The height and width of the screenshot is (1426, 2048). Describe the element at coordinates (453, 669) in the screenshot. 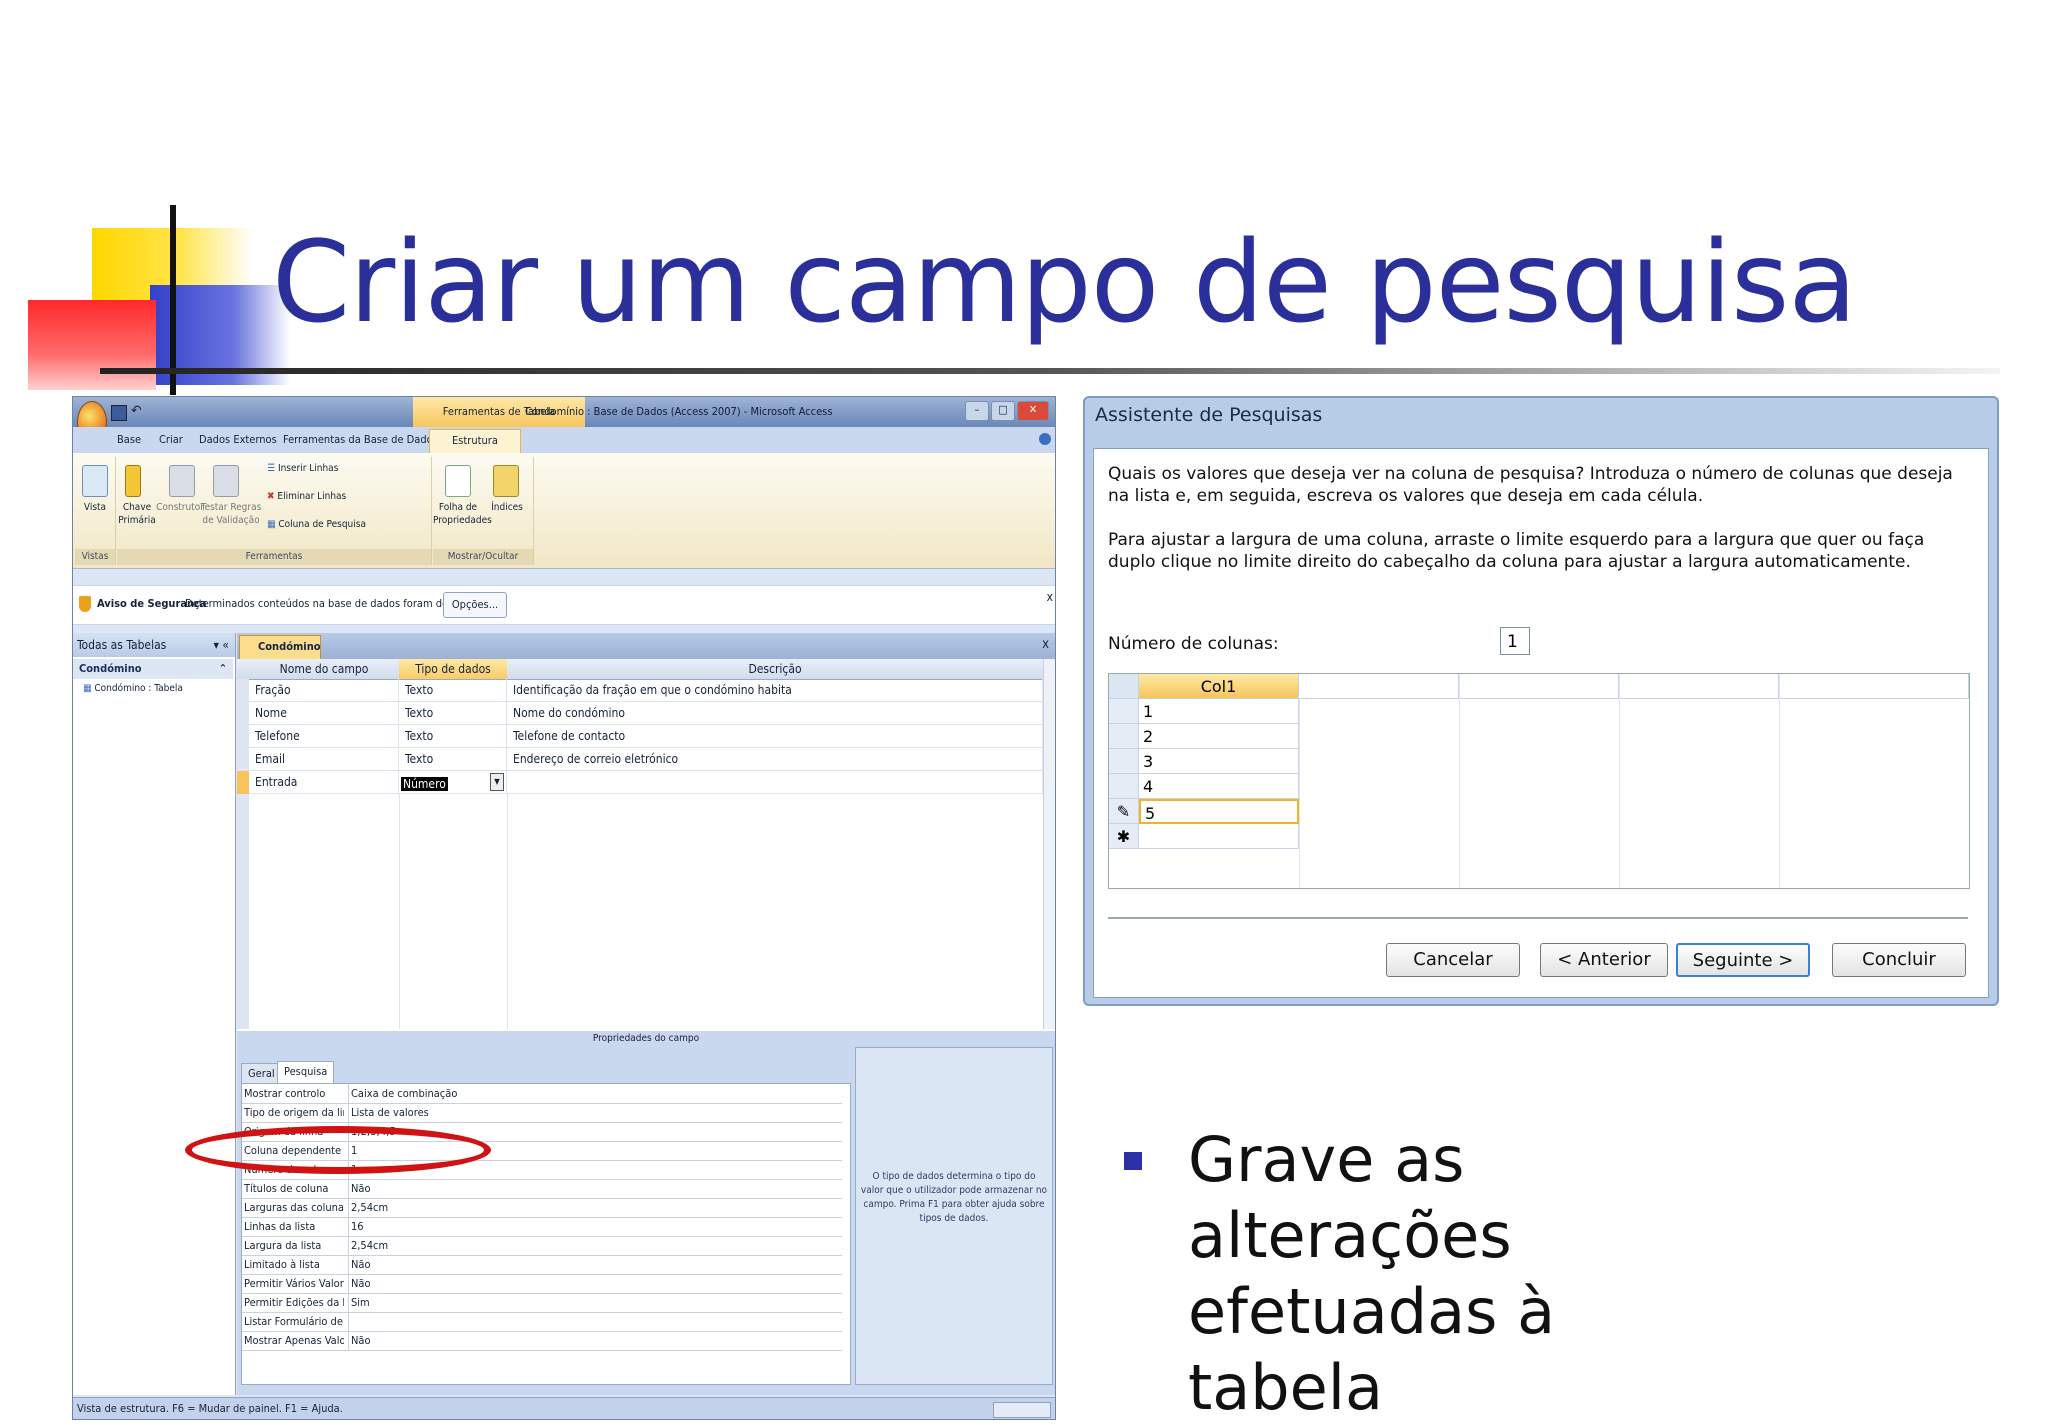

I see `column-header-type: Tipo de dados` at that location.